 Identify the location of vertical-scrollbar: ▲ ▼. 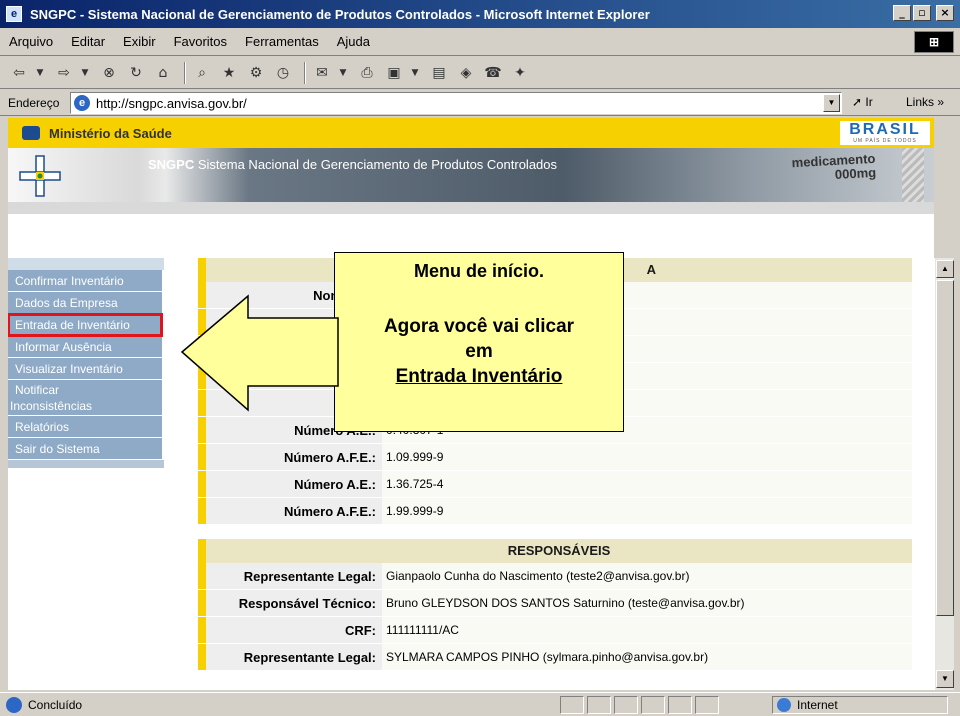
(944, 474).